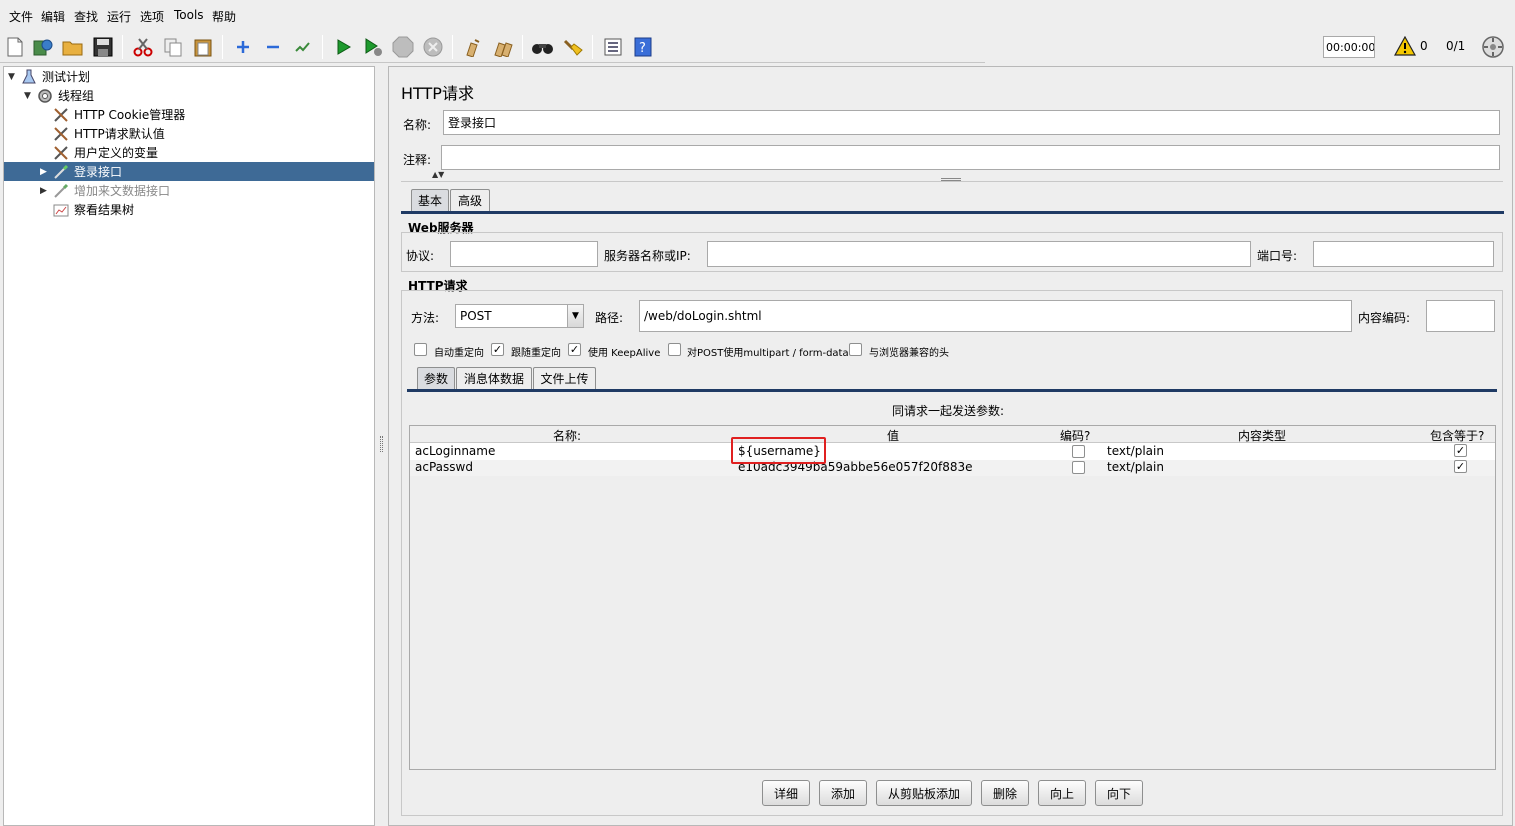  Describe the element at coordinates (674, 349) in the screenshot. I see `multipart-checkbox` at that location.